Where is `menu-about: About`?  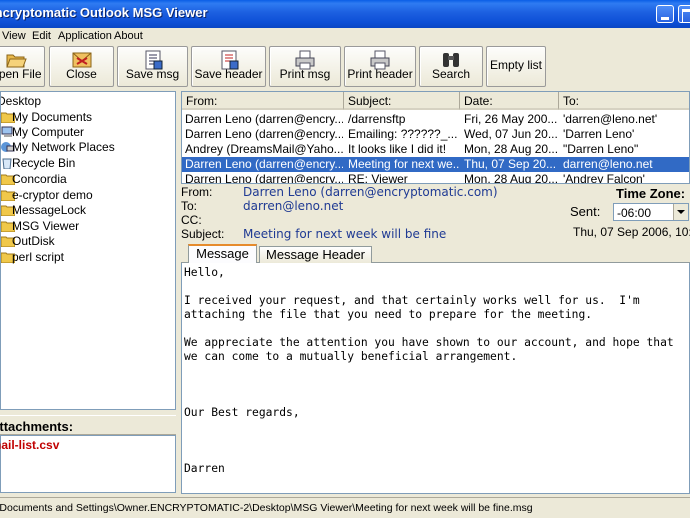
menu-about: About is located at coordinates (128, 36).